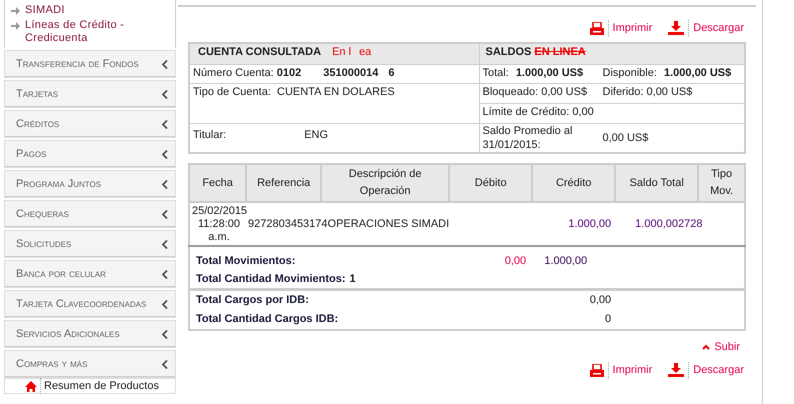 The height and width of the screenshot is (404, 794). I want to click on menu-item: Programa Juntos, so click(90, 184).